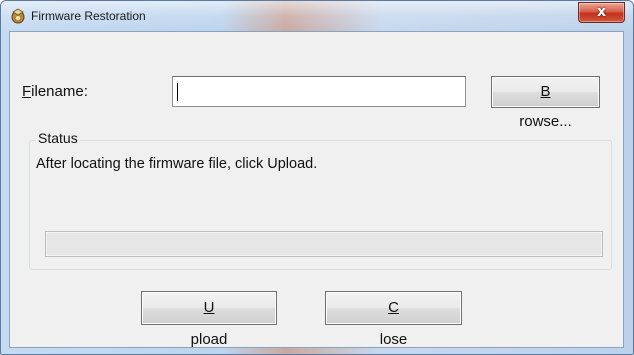  I want to click on close-accelerator: C, so click(393, 307).